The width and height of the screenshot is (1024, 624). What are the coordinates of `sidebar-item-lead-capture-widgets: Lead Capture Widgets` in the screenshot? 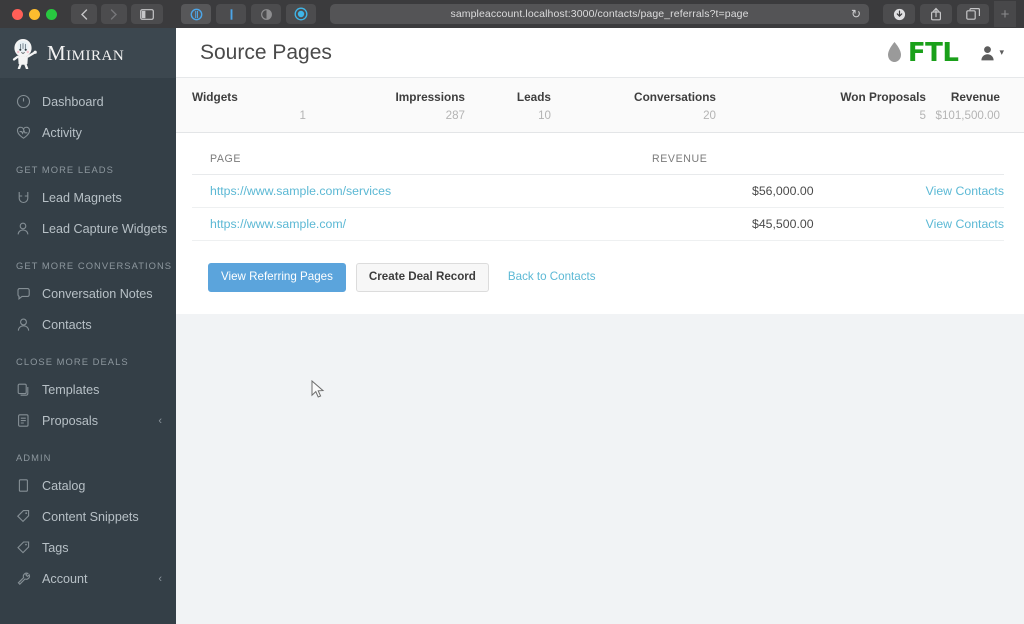 It's located at (88, 228).